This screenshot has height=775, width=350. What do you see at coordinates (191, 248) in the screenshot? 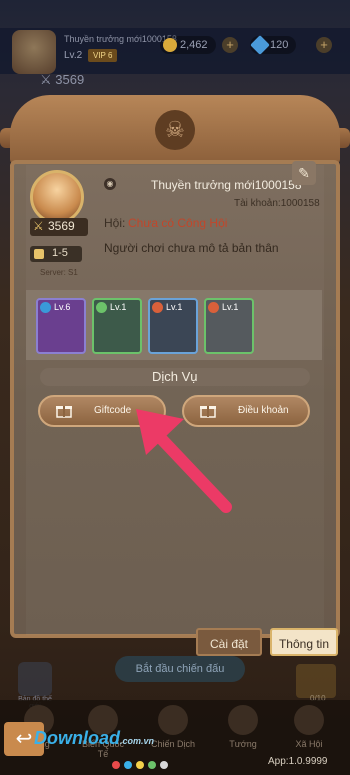
I see `player-description: Người chơi chưa mô tả bản thân` at bounding box center [191, 248].